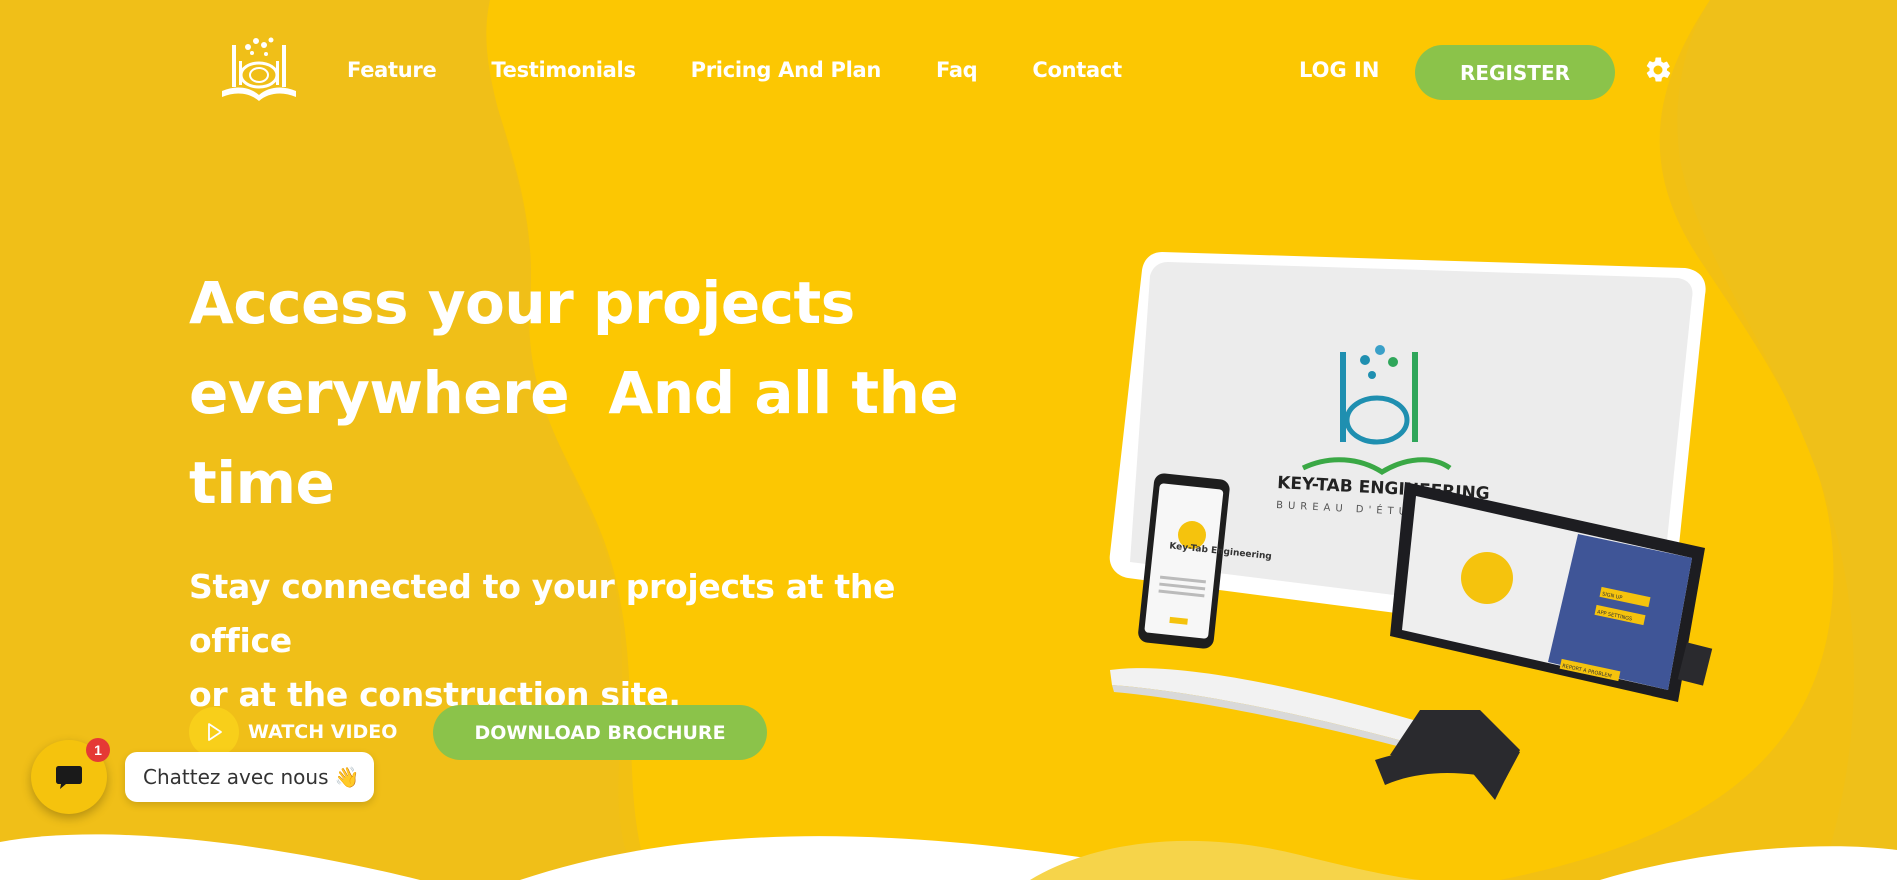 This screenshot has width=1897, height=880. I want to click on waving-hand-icon: 👋, so click(347, 777).